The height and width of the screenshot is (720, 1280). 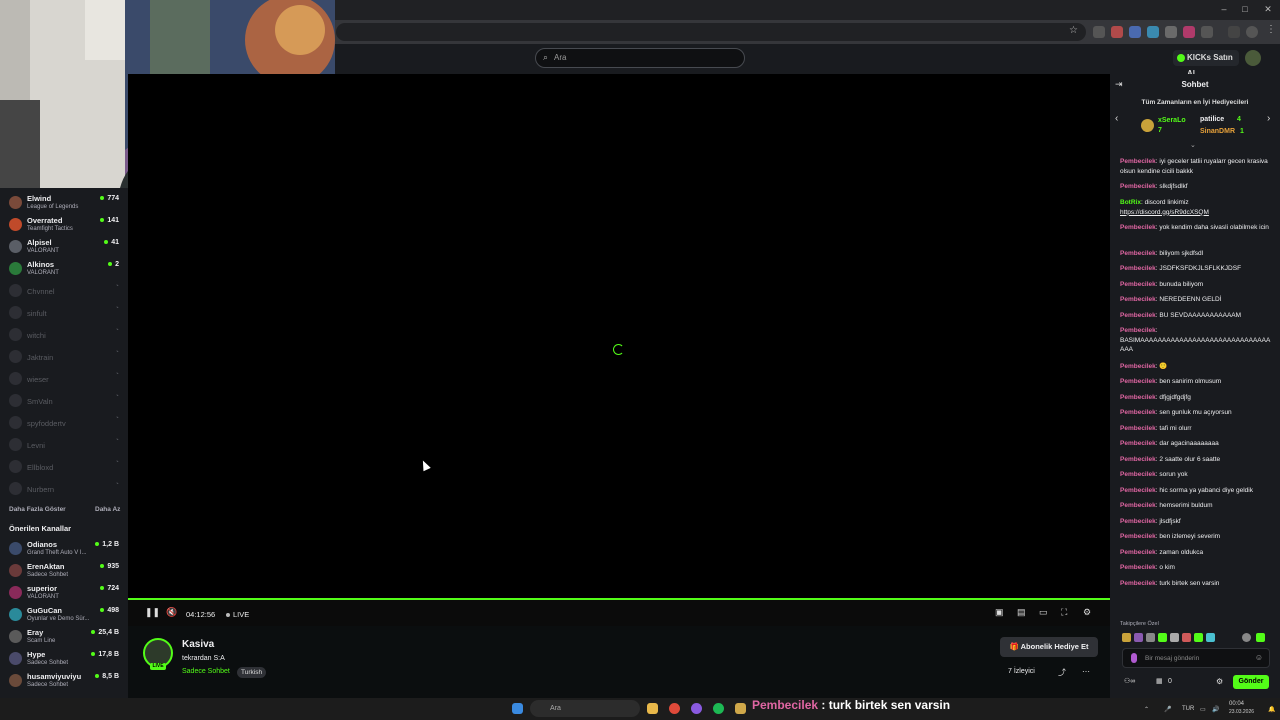 What do you see at coordinates (585, 708) in the screenshot?
I see `taskbar-search: Ara` at bounding box center [585, 708].